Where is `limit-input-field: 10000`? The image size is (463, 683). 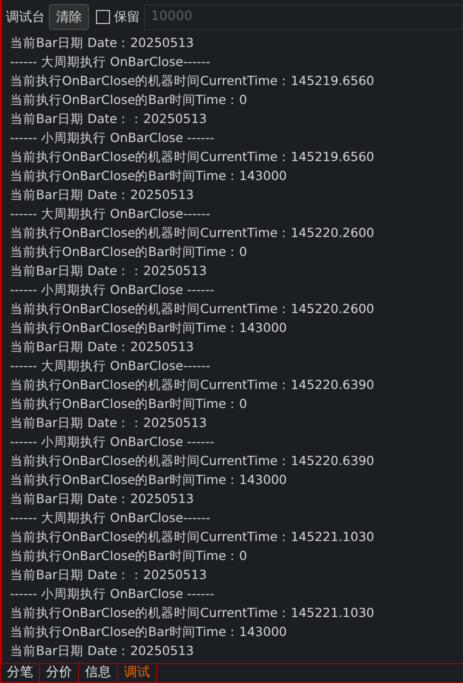
limit-input-field: 10000 is located at coordinates (303, 17).